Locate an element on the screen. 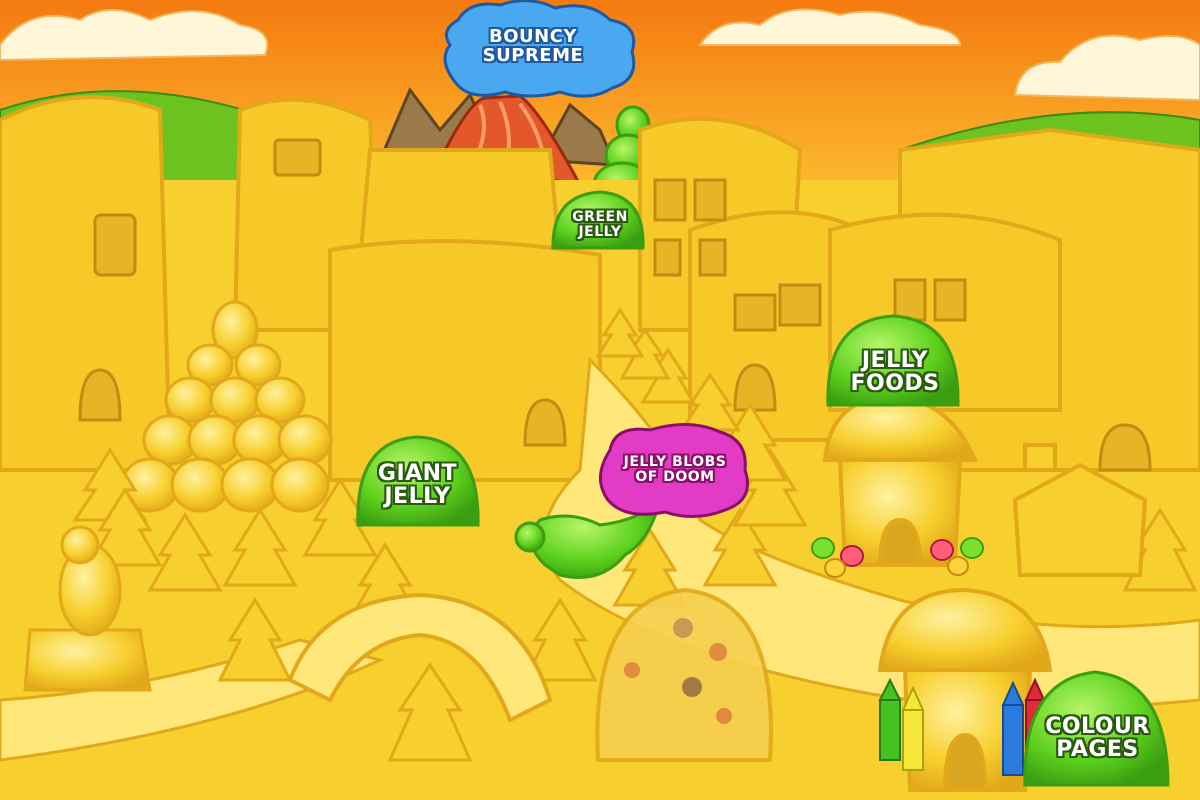 The image size is (1200, 800). bouncy-supreme-label: BOUNCY SUPREME is located at coordinates (533, 47).